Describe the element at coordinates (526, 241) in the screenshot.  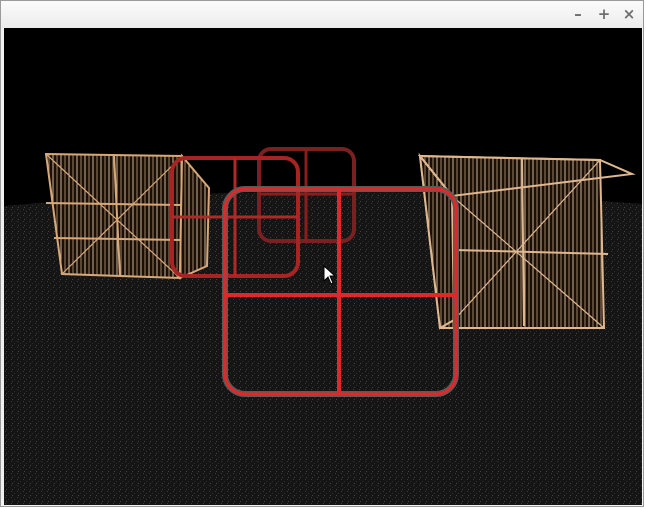
I see `crate-right` at that location.